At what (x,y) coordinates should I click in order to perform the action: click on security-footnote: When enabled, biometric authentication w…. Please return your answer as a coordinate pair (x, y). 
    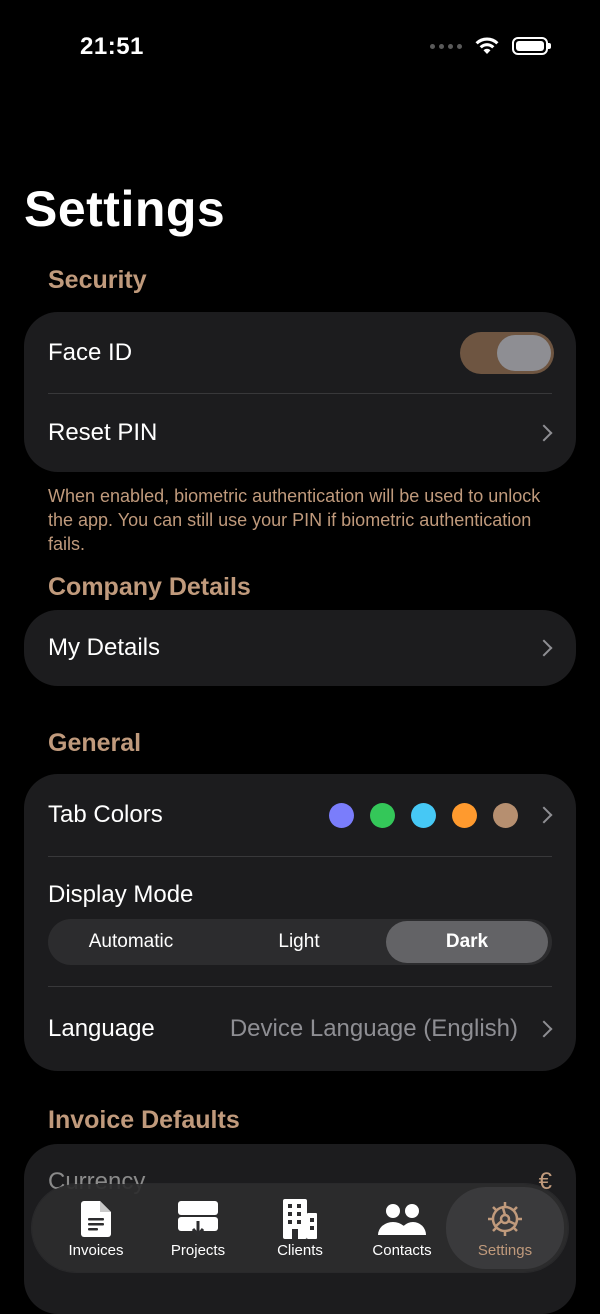
    Looking at the image, I should click on (294, 520).